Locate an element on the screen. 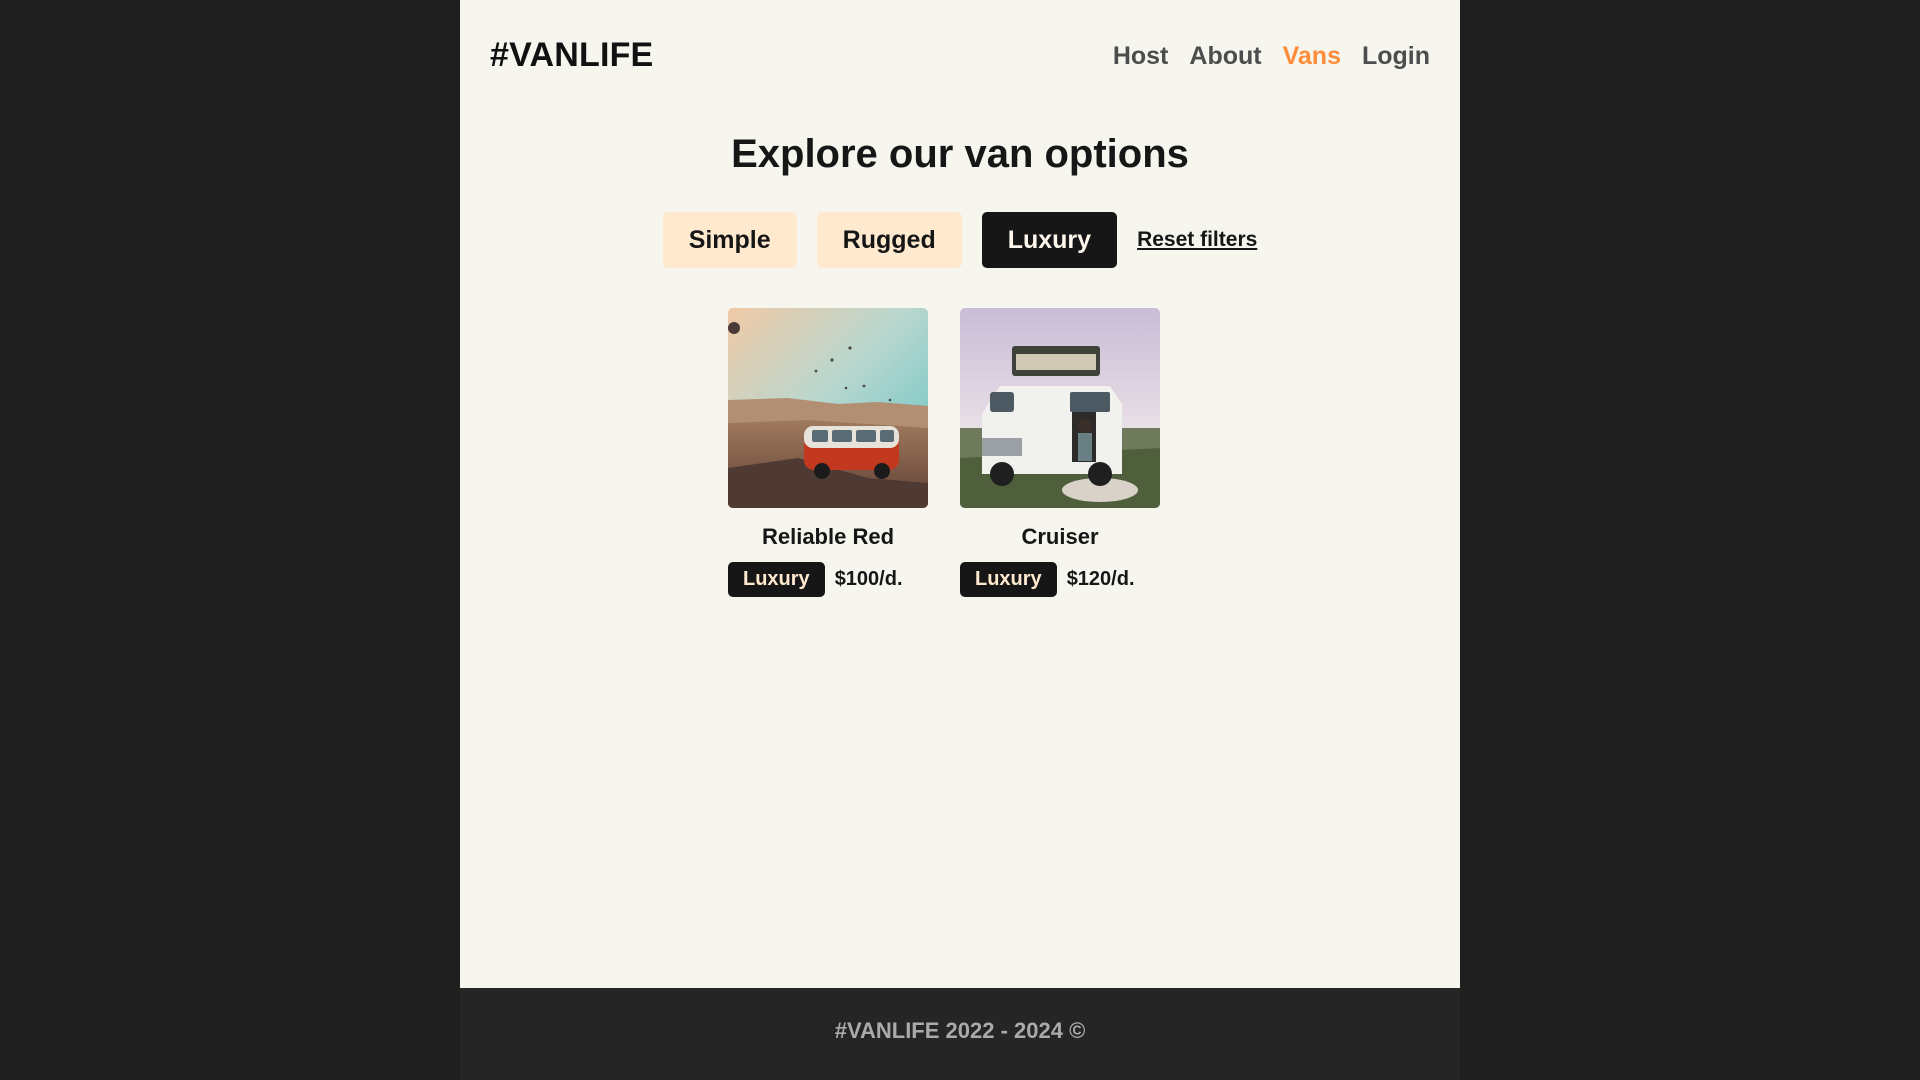  page-title: Explore our van options is located at coordinates (960, 154).